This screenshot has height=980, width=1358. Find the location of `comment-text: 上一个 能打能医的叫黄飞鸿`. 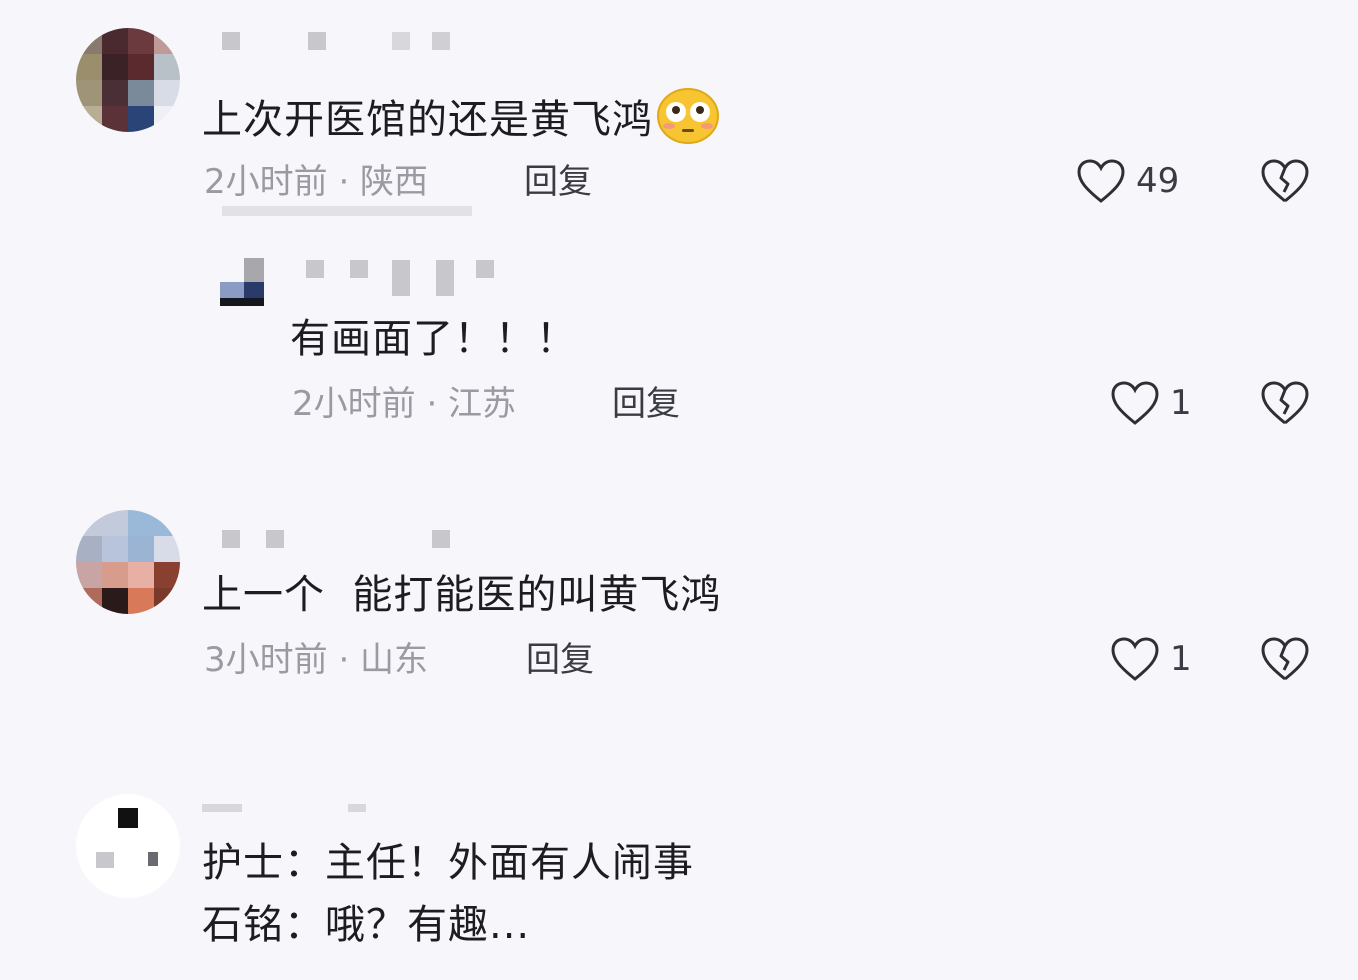

comment-text: 上一个 能打能医的叫黄飞鸿 is located at coordinates (462, 595).